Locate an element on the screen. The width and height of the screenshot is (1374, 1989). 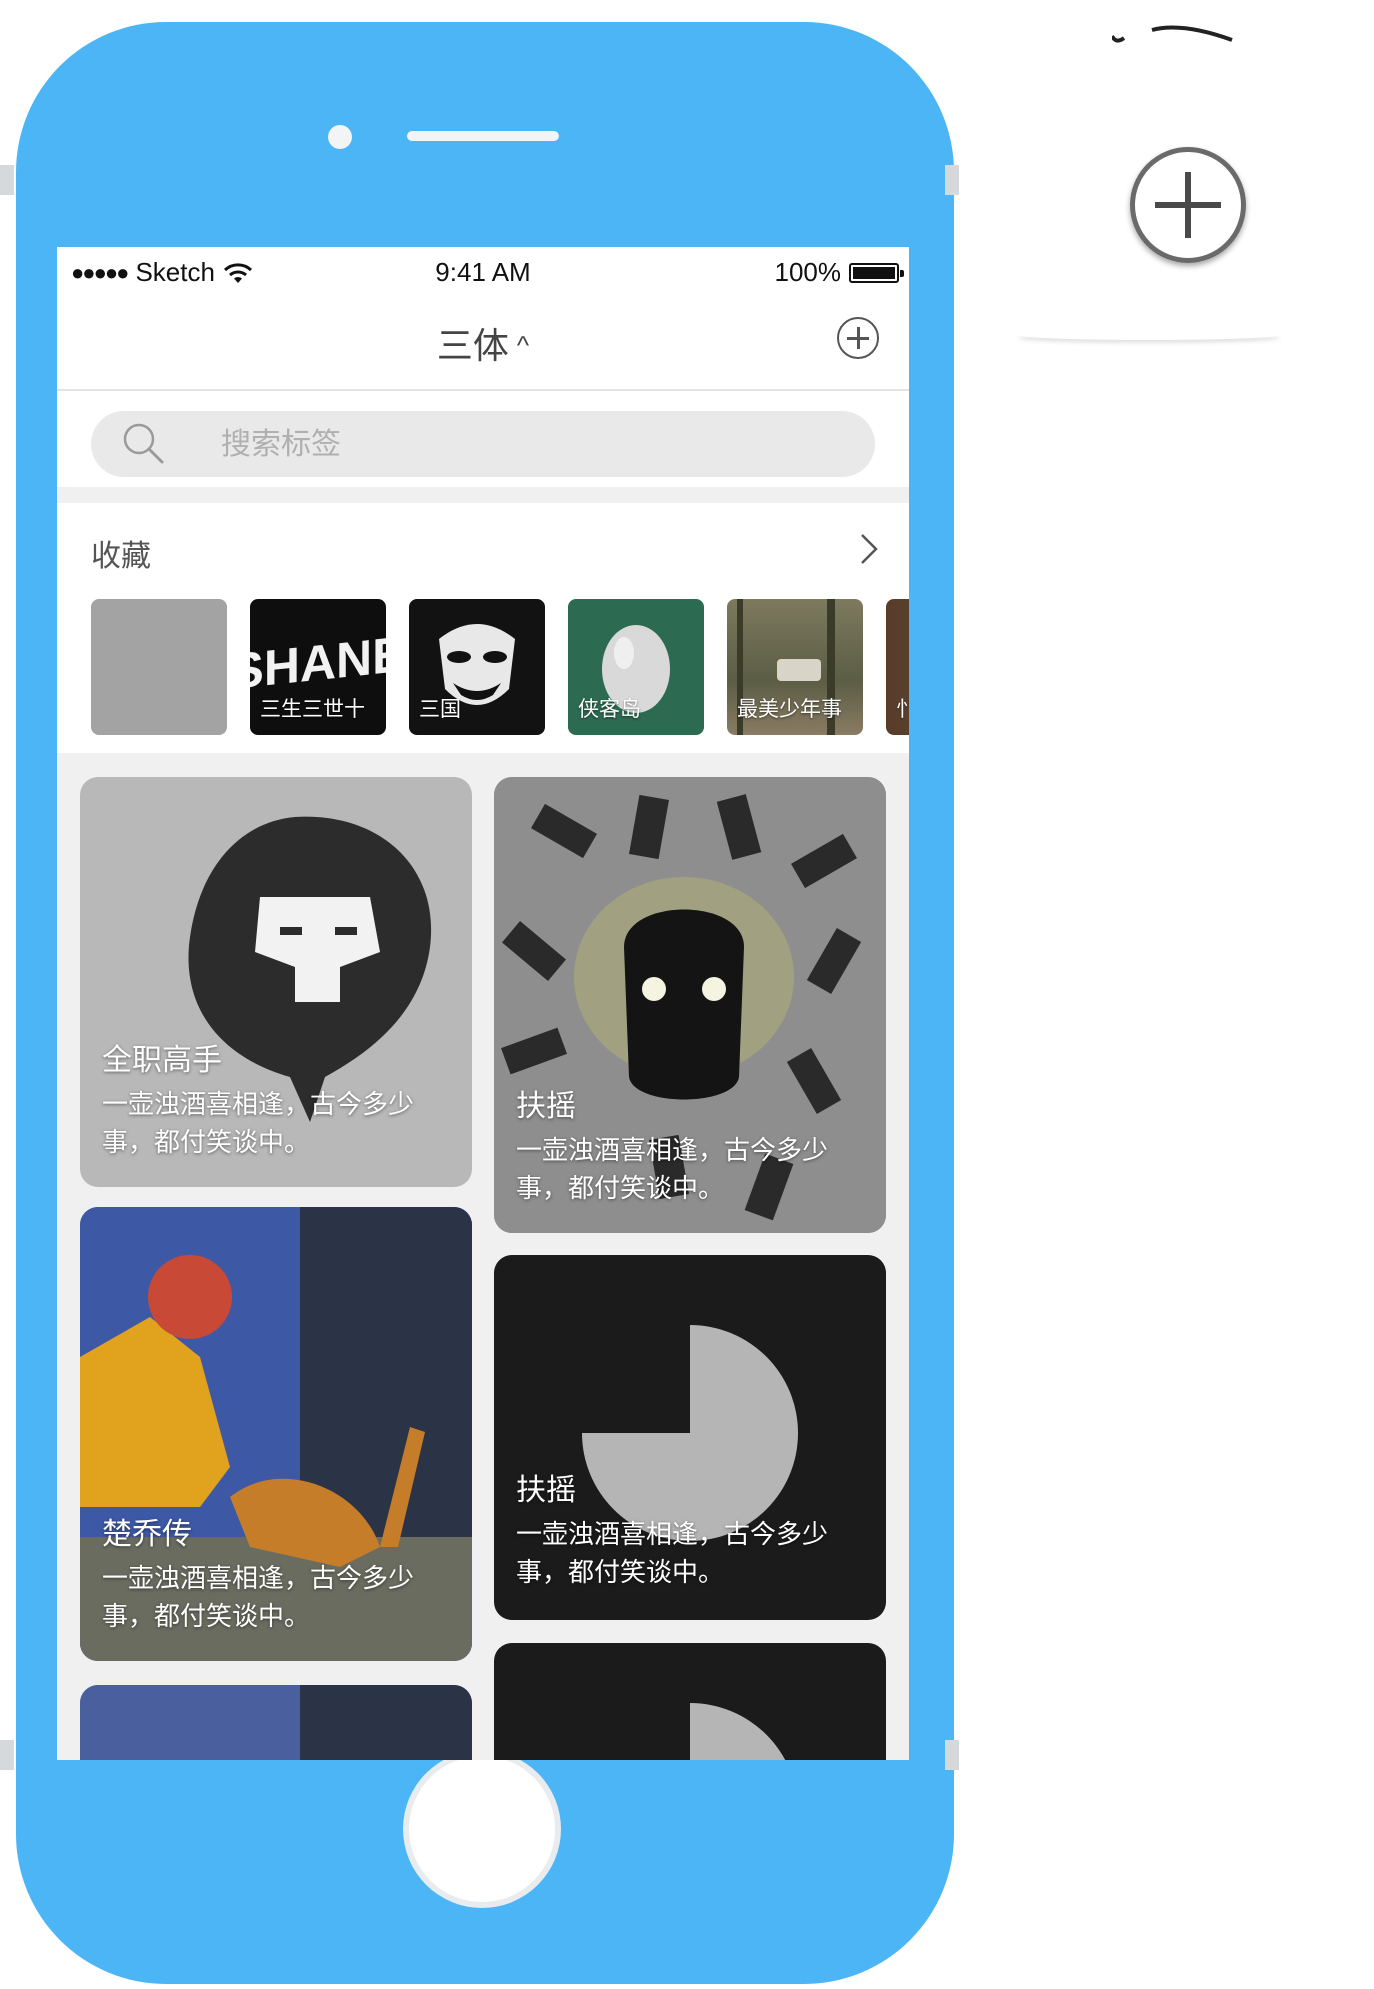
card-image is located at coordinates (276, 1722).